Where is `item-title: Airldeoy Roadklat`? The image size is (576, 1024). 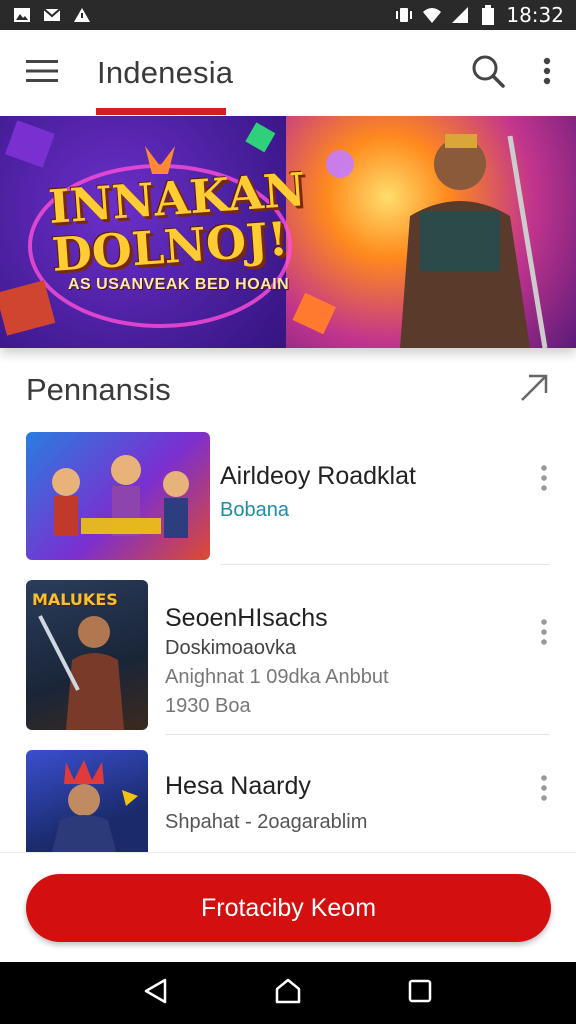 item-title: Airldeoy Roadklat is located at coordinates (318, 476).